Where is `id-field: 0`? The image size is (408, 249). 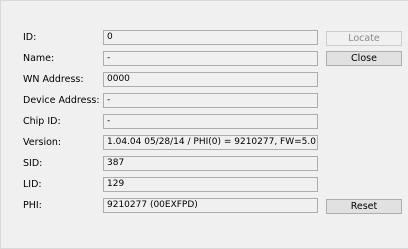
id-field: 0 is located at coordinates (210, 37).